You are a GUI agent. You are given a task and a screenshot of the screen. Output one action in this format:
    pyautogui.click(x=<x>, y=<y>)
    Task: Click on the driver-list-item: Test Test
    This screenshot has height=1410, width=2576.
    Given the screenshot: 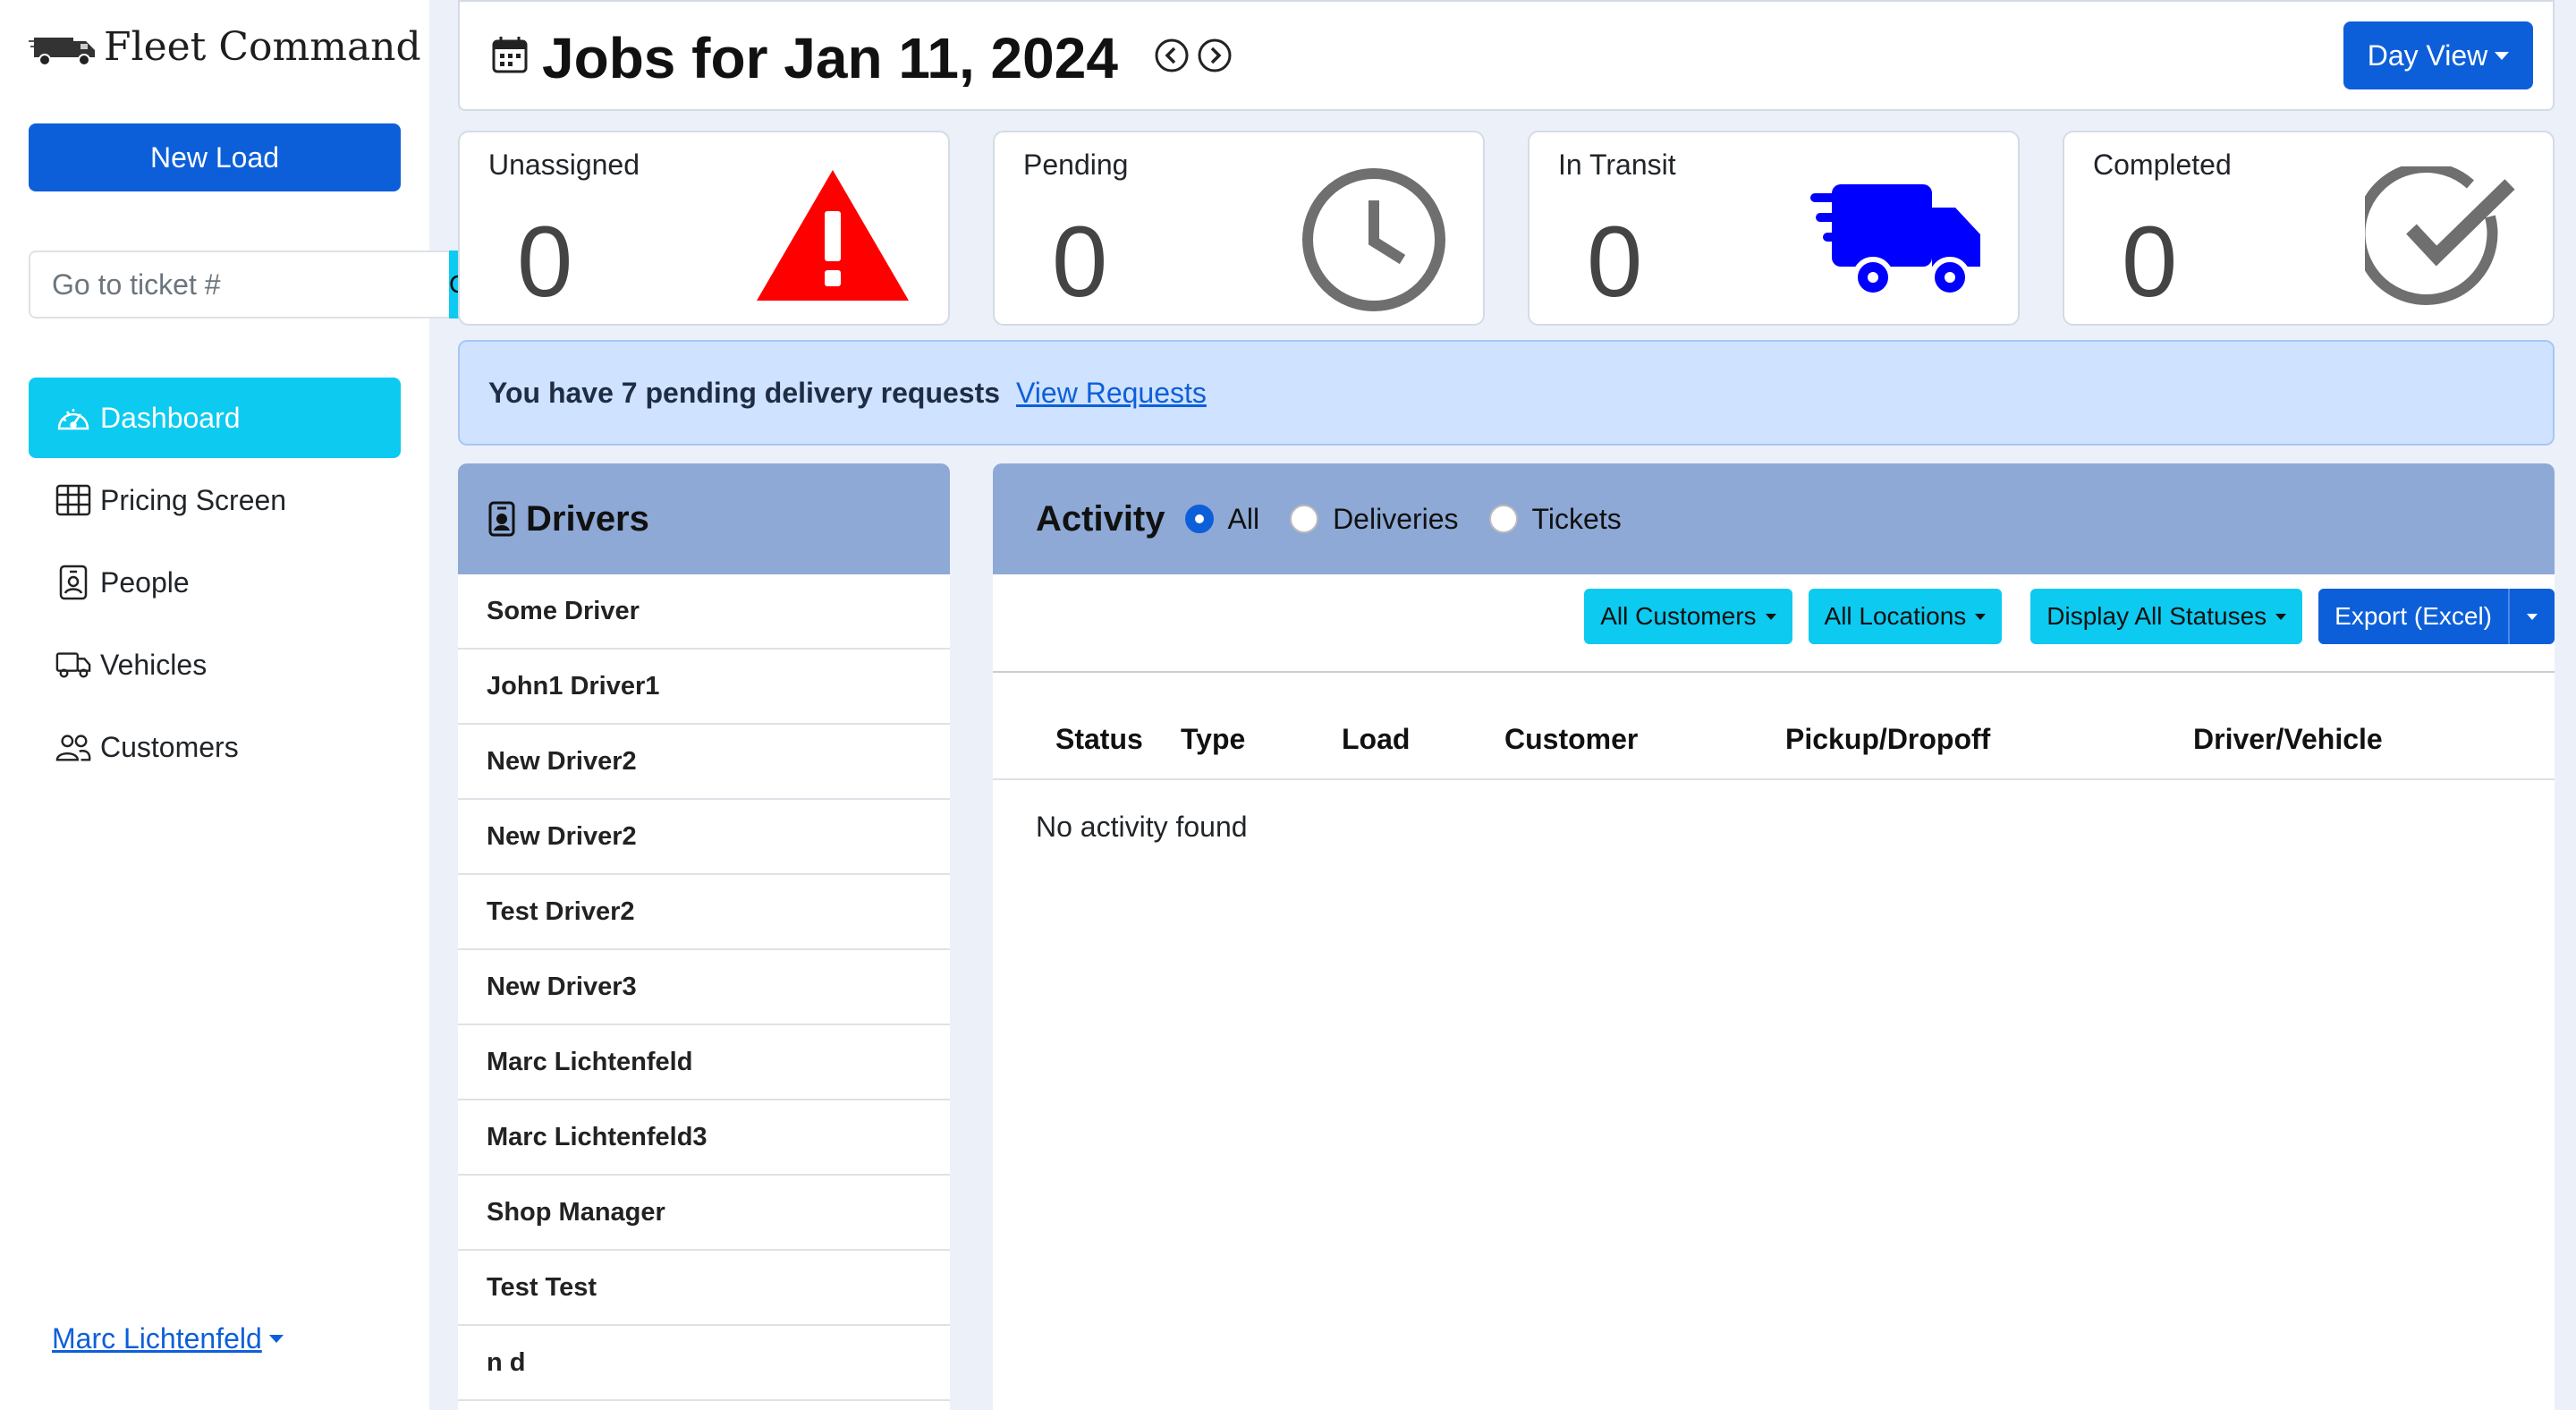 What is the action you would take?
    pyautogui.click(x=704, y=1289)
    